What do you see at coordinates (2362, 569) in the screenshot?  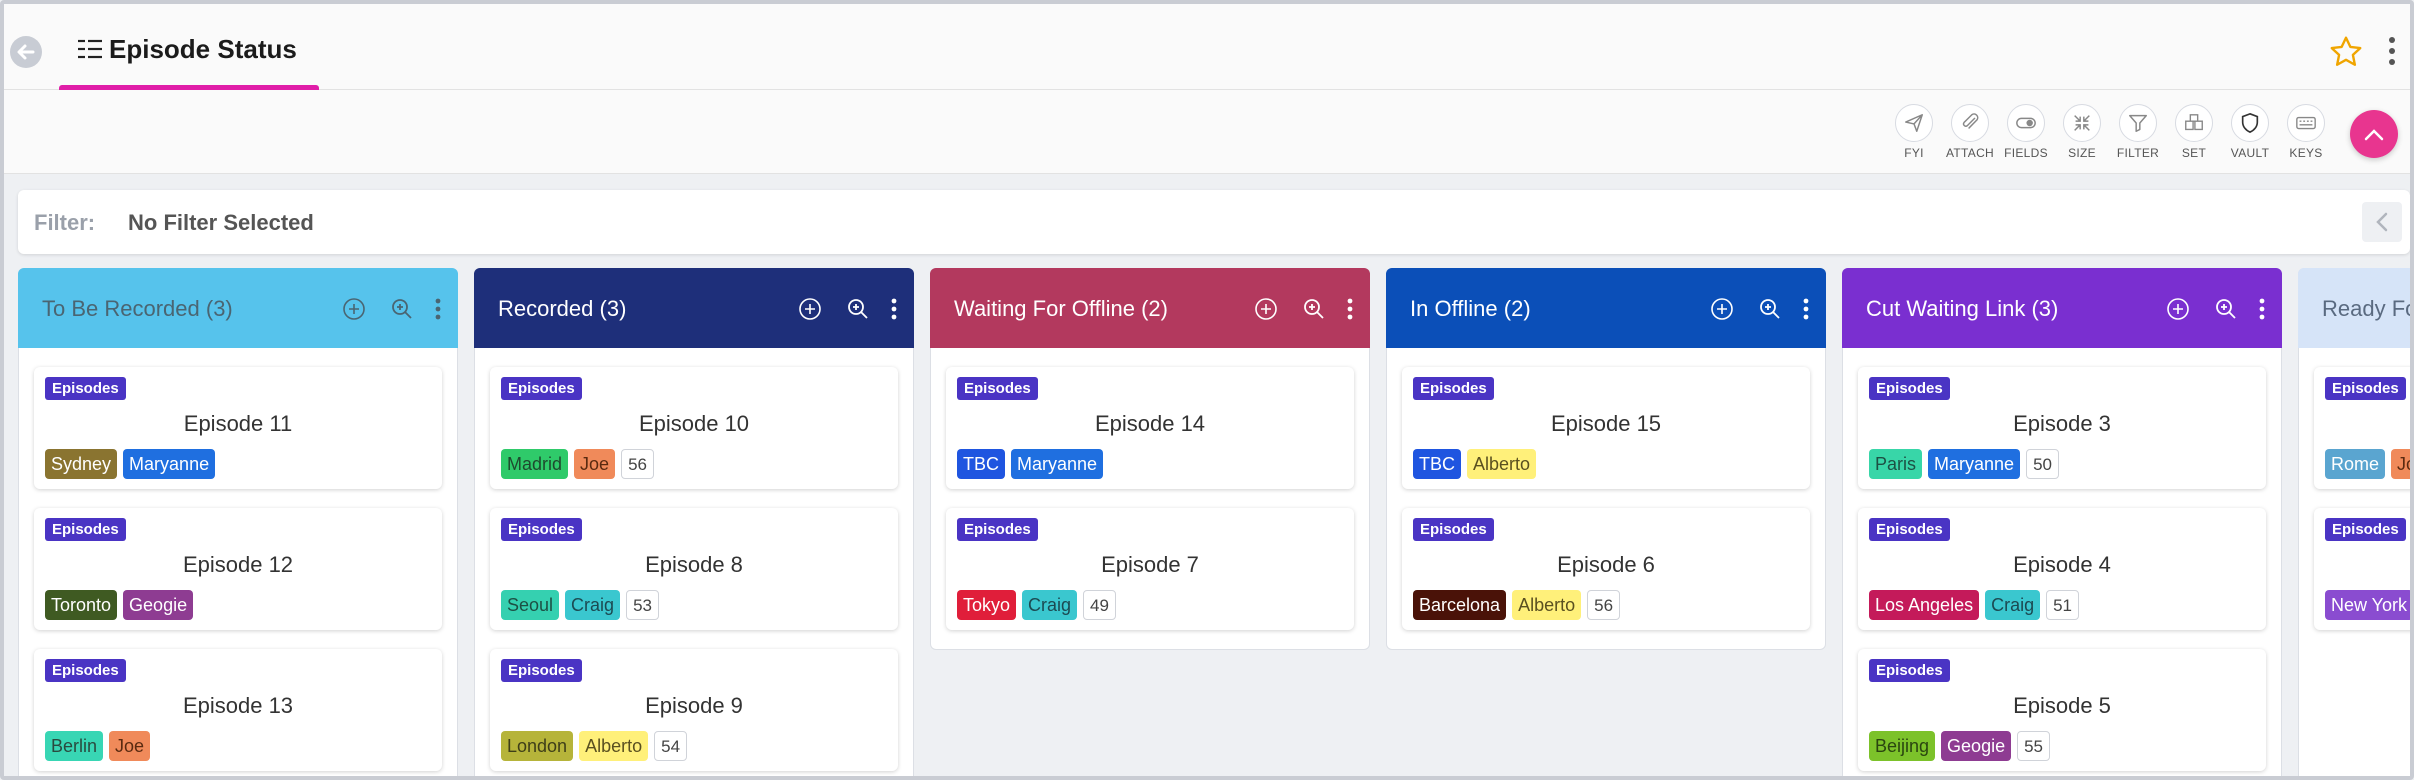 I see `episode-card: Episodes New York` at bounding box center [2362, 569].